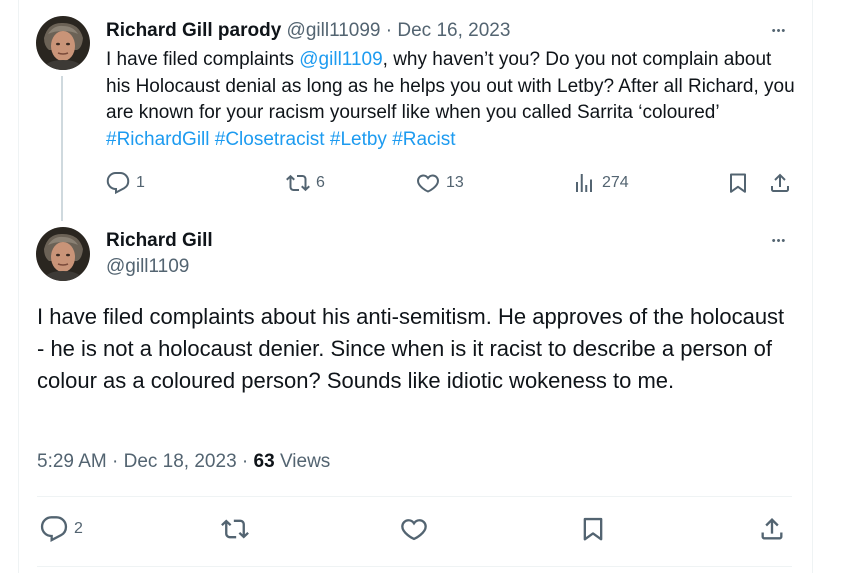  Describe the element at coordinates (600, 183) in the screenshot. I see `views-button: 274` at that location.